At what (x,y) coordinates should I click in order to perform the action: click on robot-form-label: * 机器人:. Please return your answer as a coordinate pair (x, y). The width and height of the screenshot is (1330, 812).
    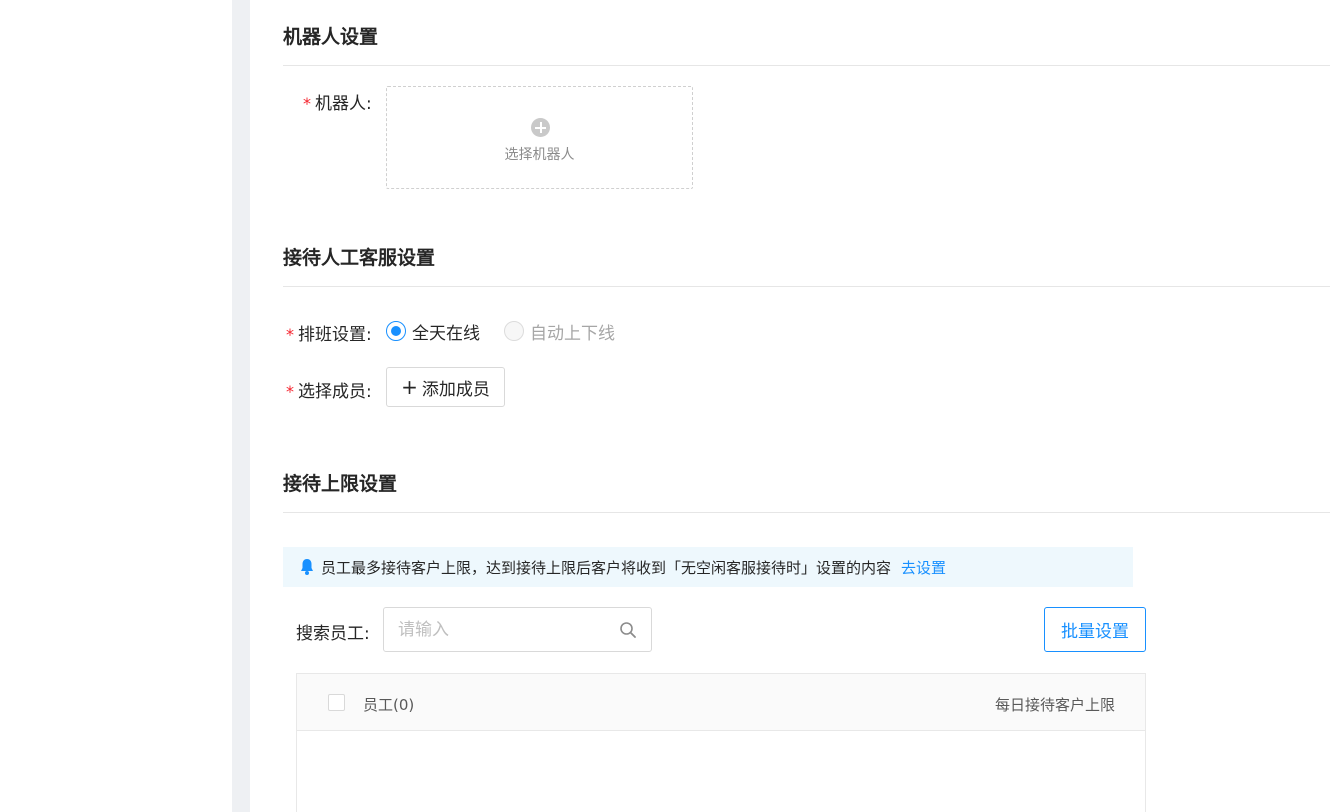
    Looking at the image, I should click on (337, 101).